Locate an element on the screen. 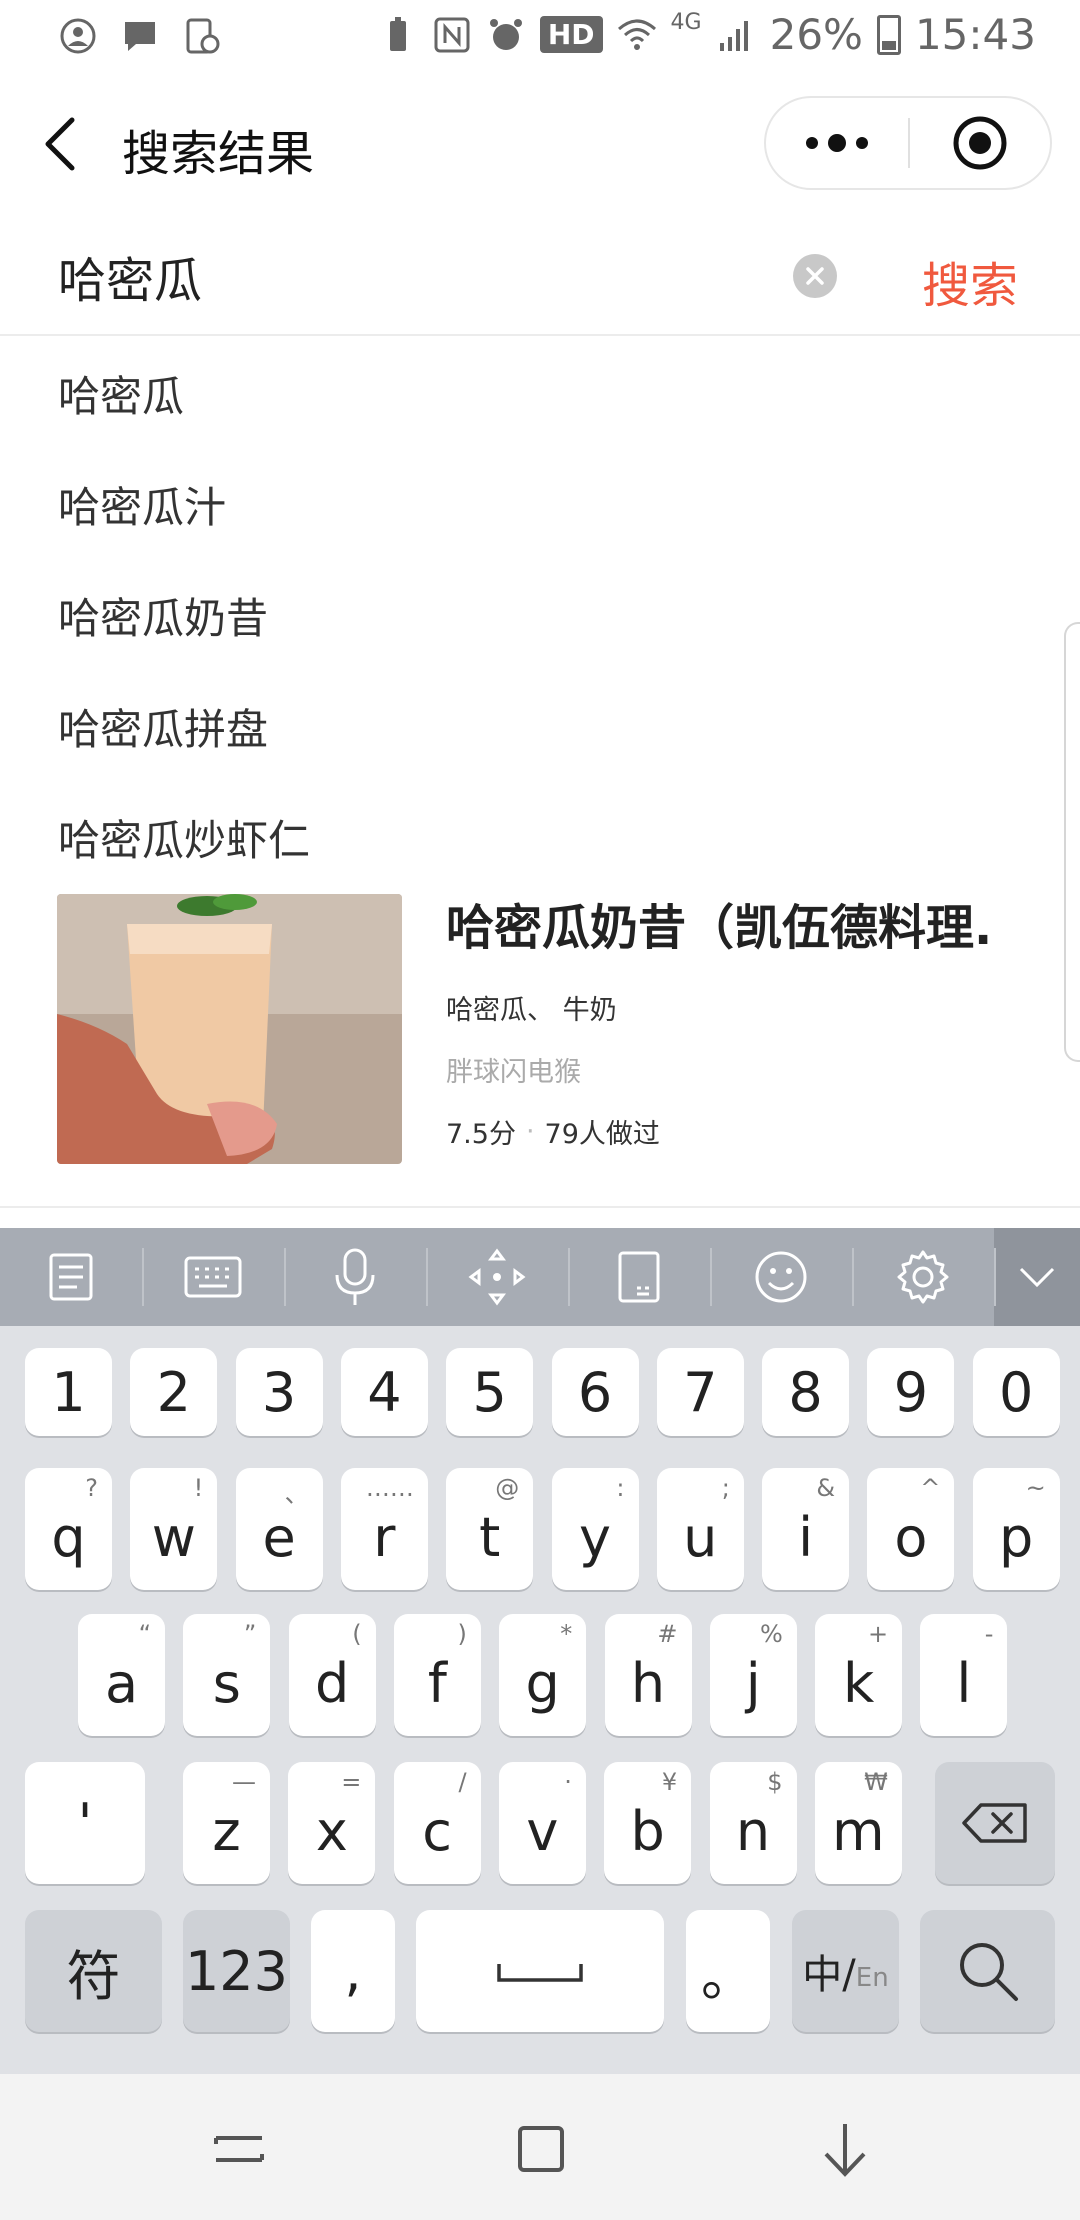  key-0: 0 is located at coordinates (1016, 1392).